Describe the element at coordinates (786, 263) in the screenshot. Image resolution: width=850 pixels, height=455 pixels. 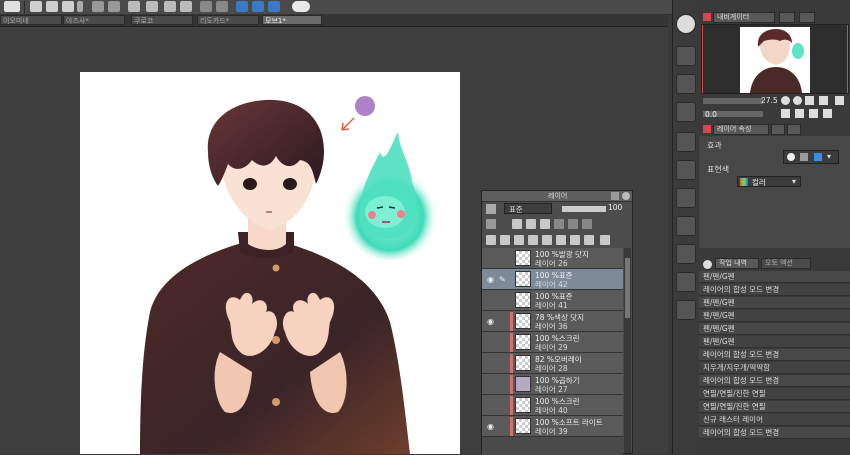
I see `tab-auto-action: 오토 액션` at that location.